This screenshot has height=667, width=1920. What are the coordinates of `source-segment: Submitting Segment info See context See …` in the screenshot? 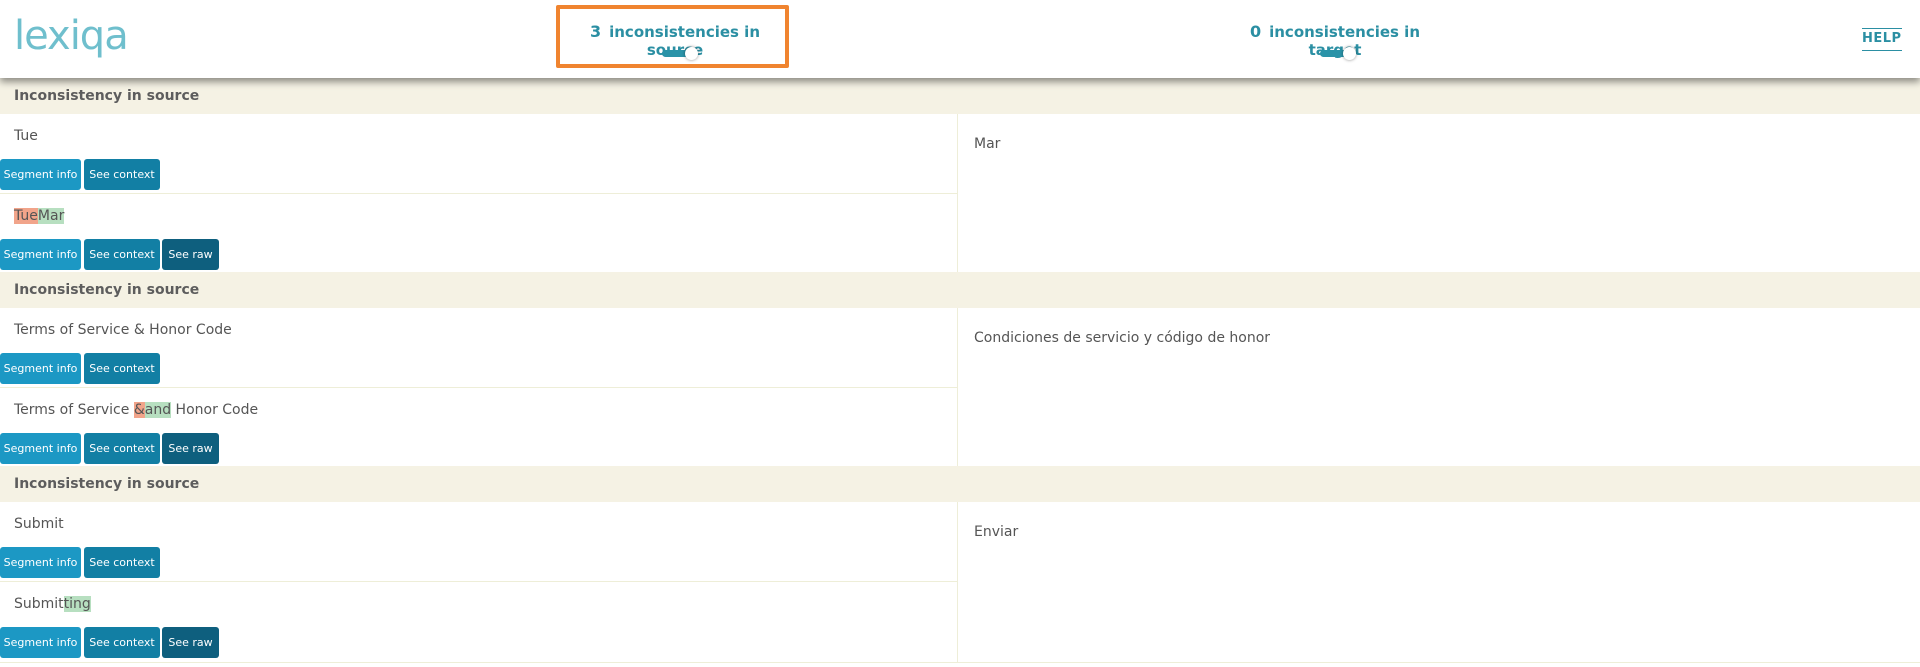 It's located at (478, 621).